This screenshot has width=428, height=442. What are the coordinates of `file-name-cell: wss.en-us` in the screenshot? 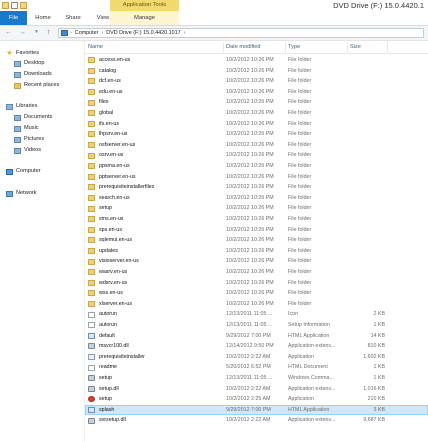 It's located at (155, 293).